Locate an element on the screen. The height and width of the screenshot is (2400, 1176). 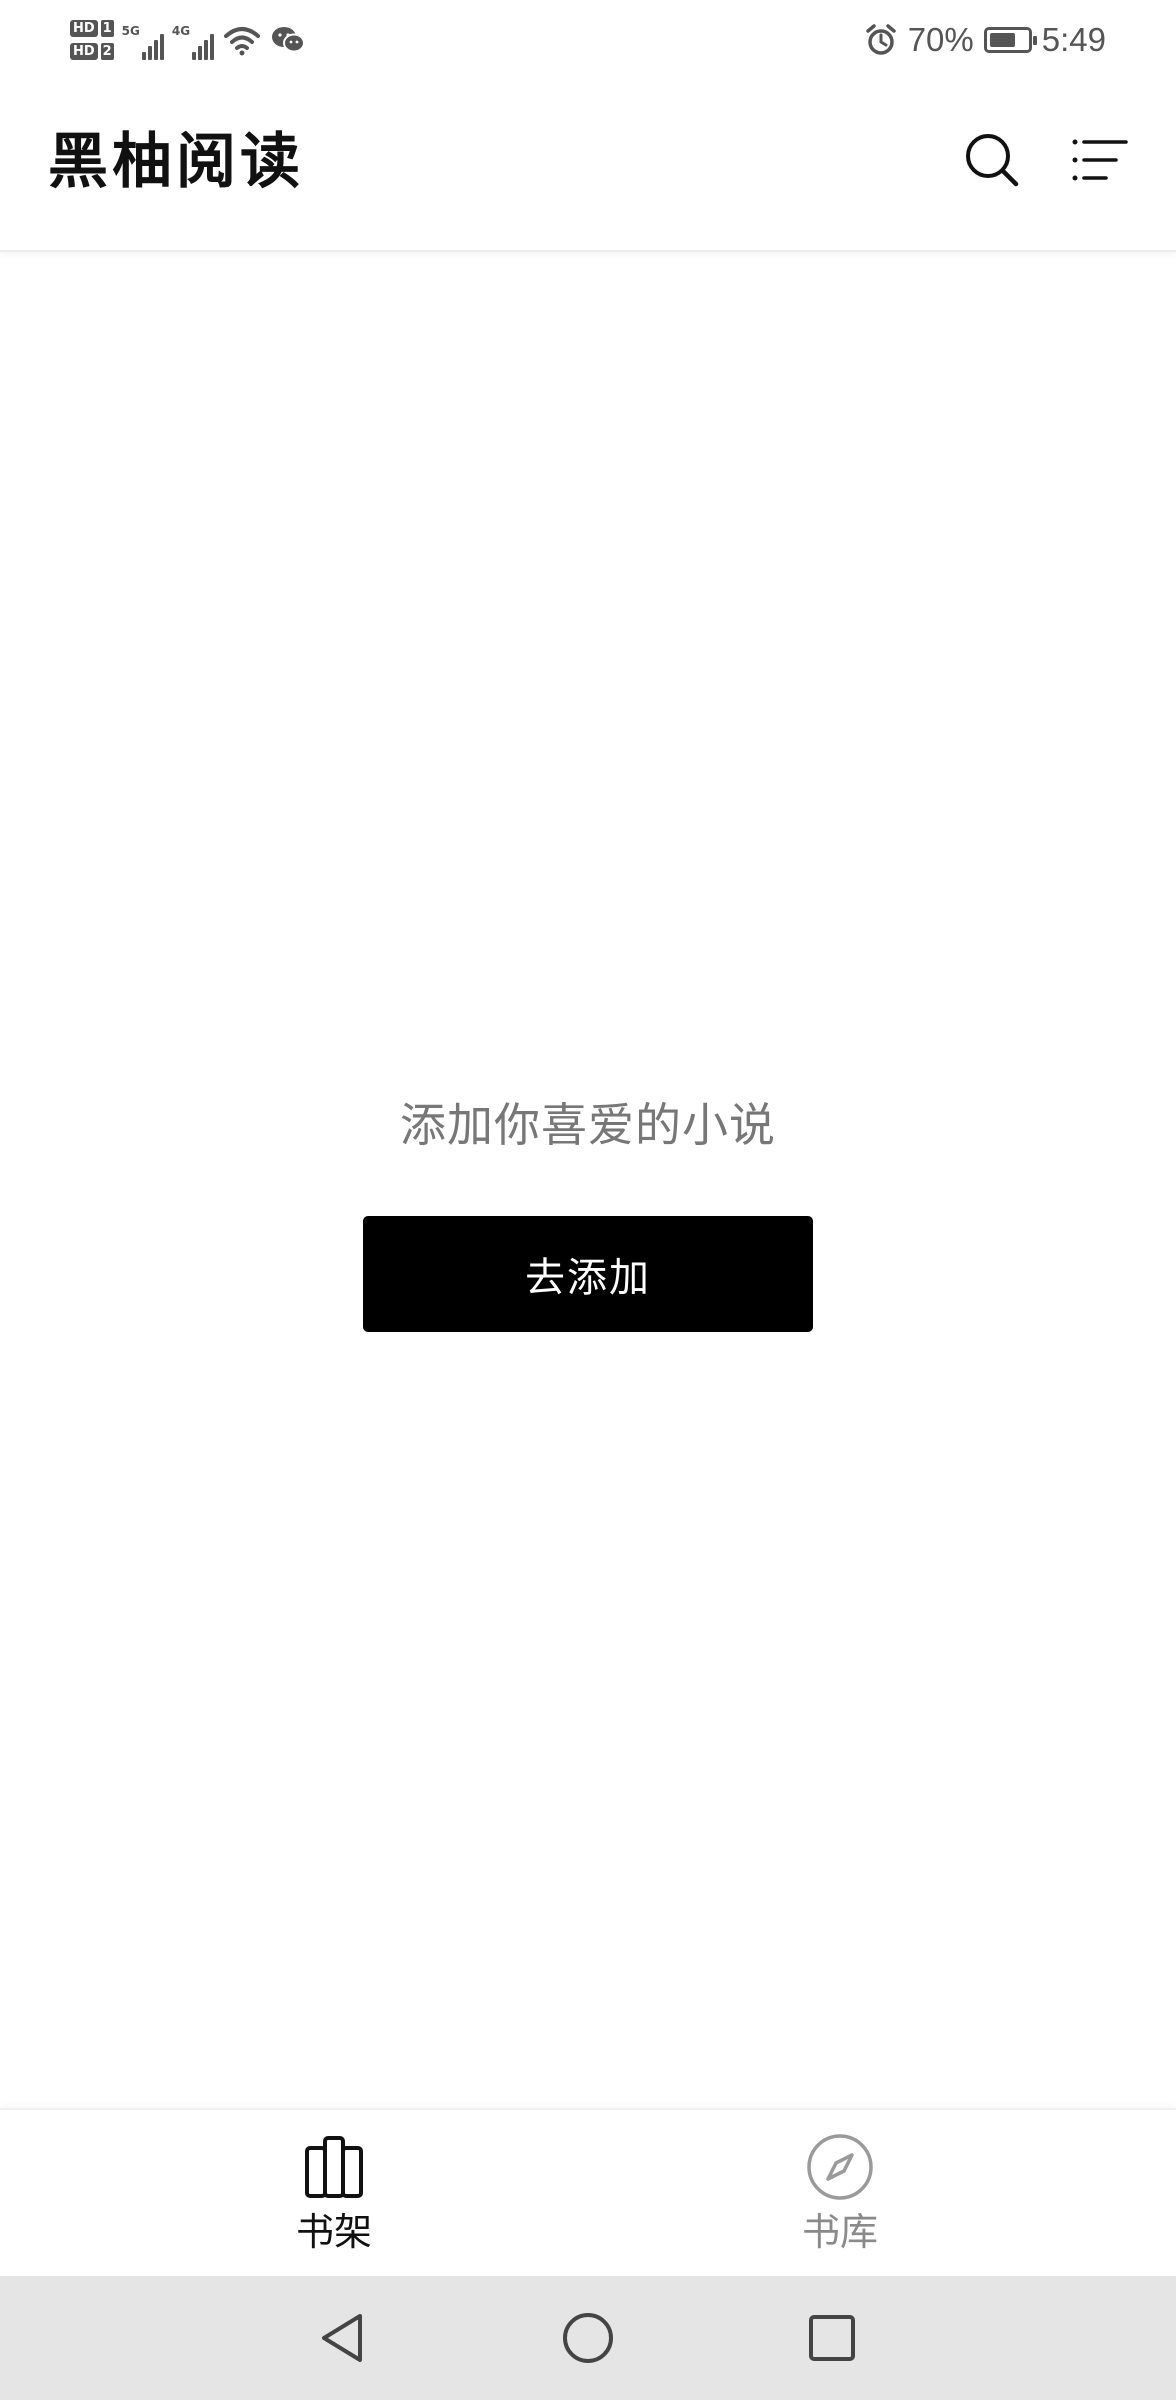
system-nav-bar is located at coordinates (588, 2338).